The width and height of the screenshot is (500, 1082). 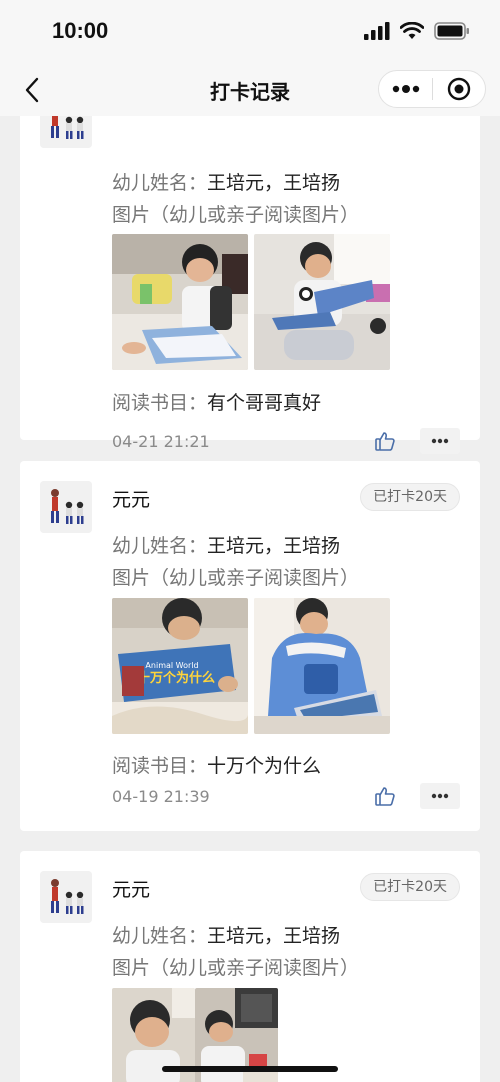 I want to click on post-time: 04-19 21:39, so click(x=161, y=796).